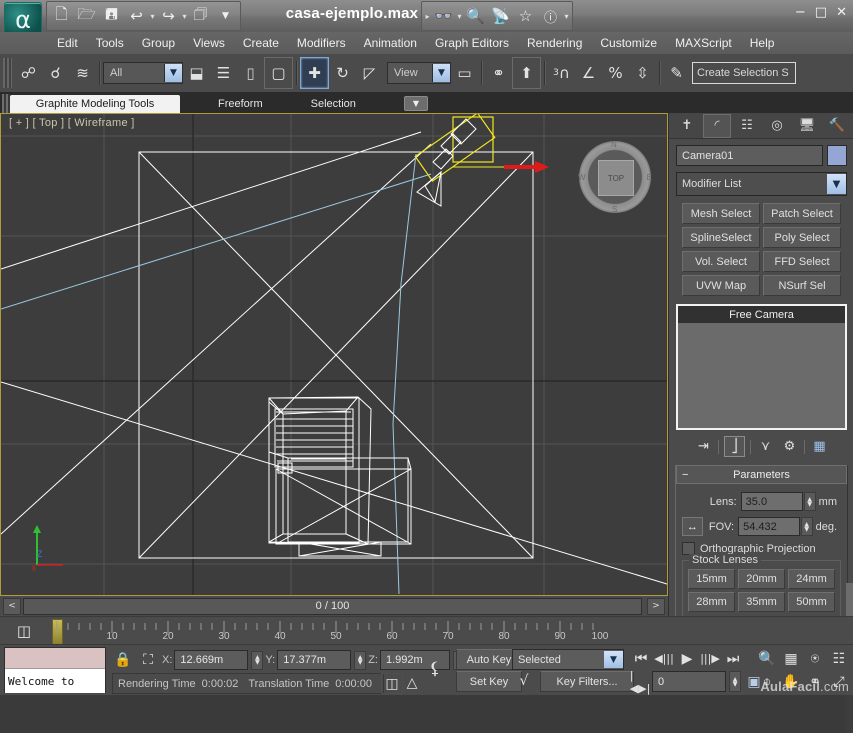  I want to click on keyboard-shortcut-override-icon: ⬆, so click(526, 73).